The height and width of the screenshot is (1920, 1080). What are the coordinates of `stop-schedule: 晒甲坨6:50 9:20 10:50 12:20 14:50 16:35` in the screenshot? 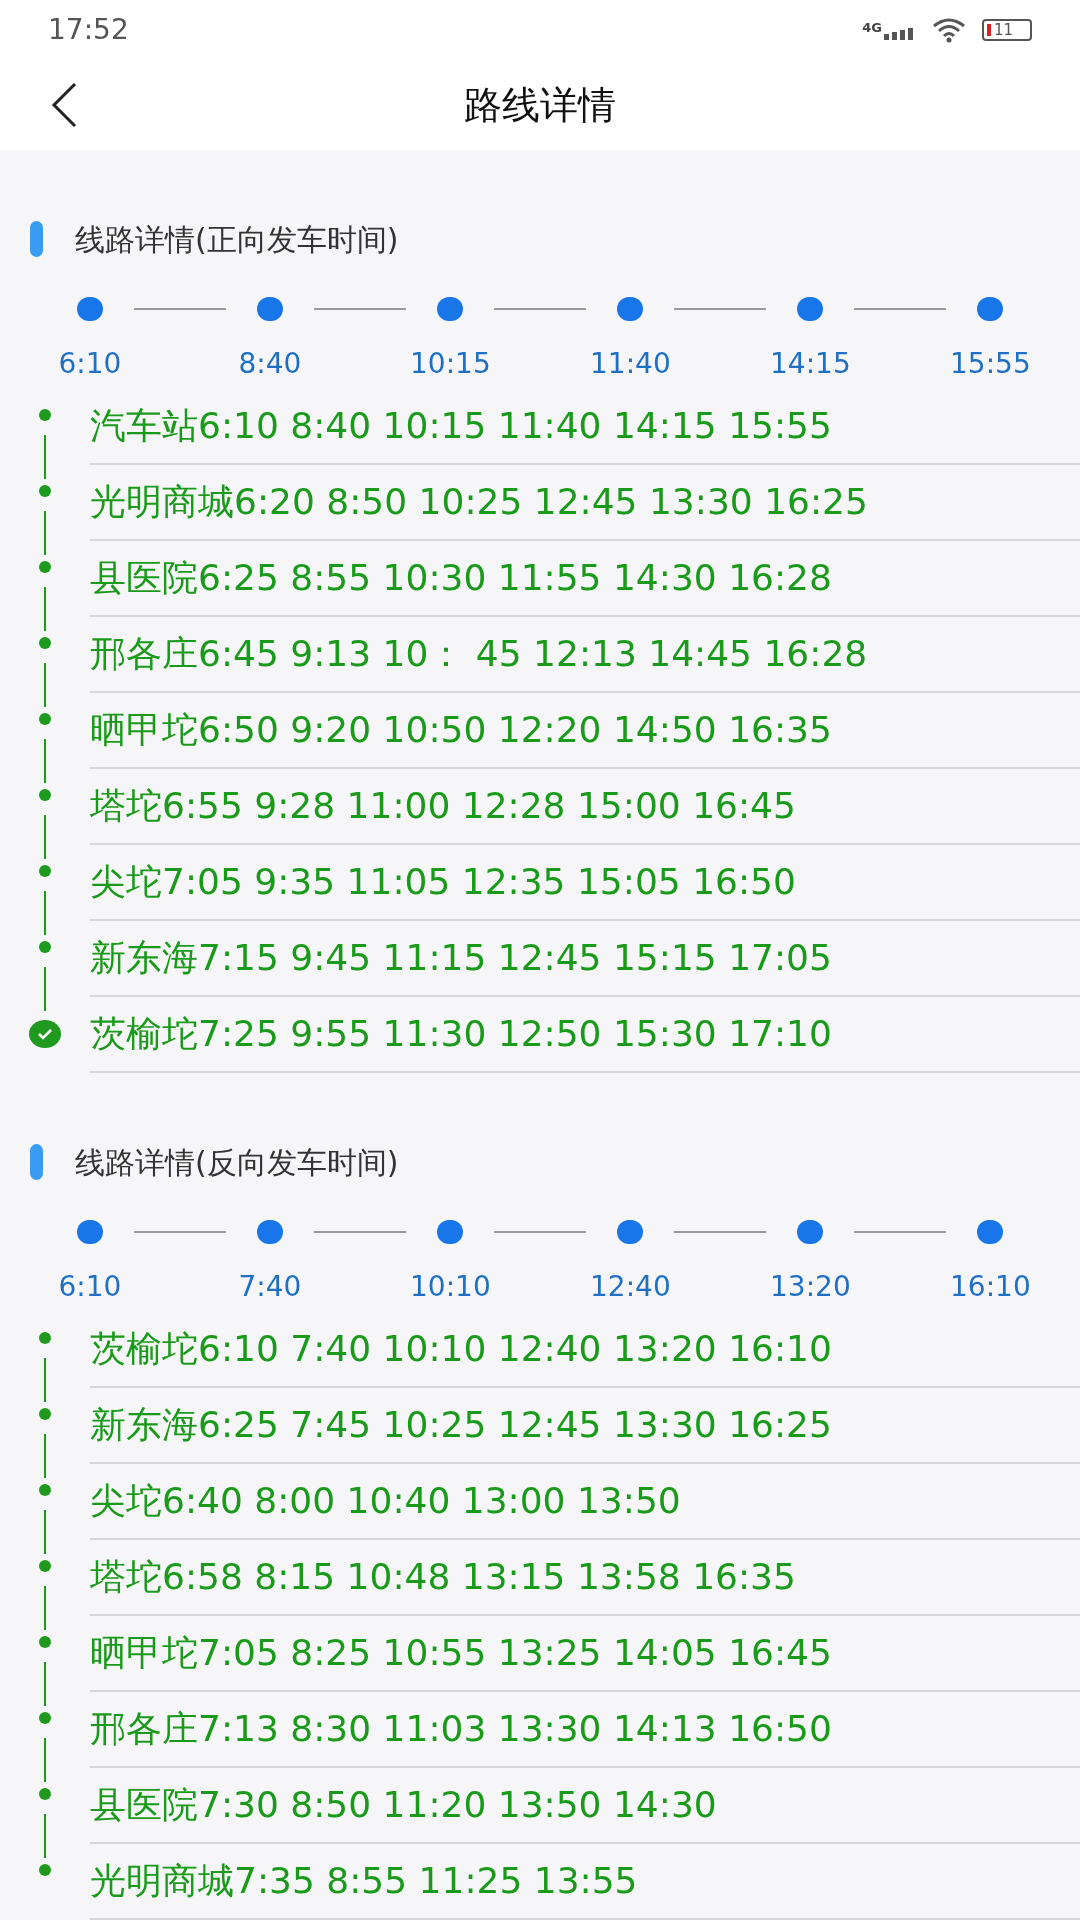 It's located at (461, 730).